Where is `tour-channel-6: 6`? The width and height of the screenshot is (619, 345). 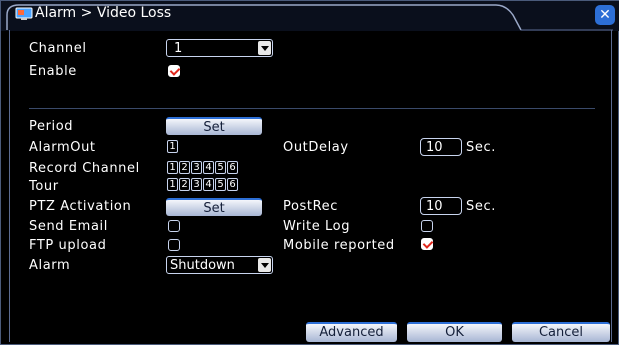 tour-channel-6: 6 is located at coordinates (232, 184).